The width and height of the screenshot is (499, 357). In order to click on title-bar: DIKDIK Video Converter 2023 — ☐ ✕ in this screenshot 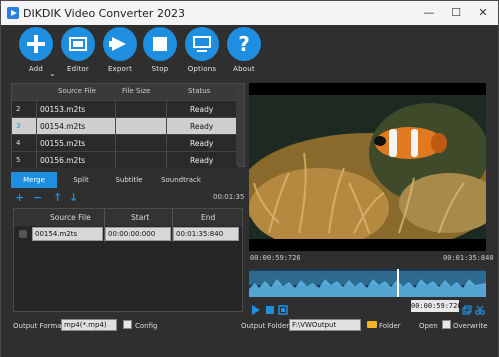, I will do `click(249, 13)`.